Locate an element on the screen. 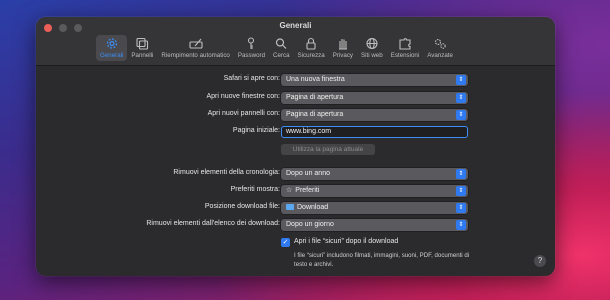 Image resolution: width=610 pixels, height=300 pixels. popup-value: Download is located at coordinates (313, 207).